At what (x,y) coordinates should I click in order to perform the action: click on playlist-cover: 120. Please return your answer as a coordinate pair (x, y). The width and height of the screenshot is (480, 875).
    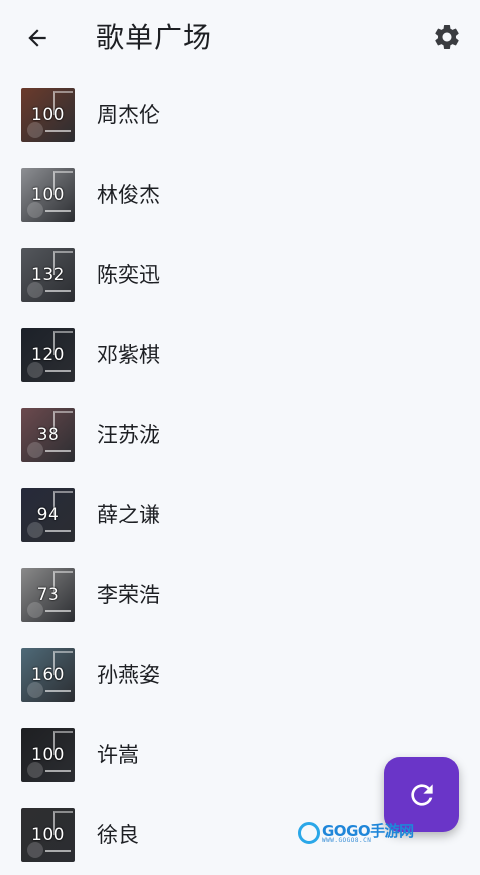
    Looking at the image, I should click on (48, 355).